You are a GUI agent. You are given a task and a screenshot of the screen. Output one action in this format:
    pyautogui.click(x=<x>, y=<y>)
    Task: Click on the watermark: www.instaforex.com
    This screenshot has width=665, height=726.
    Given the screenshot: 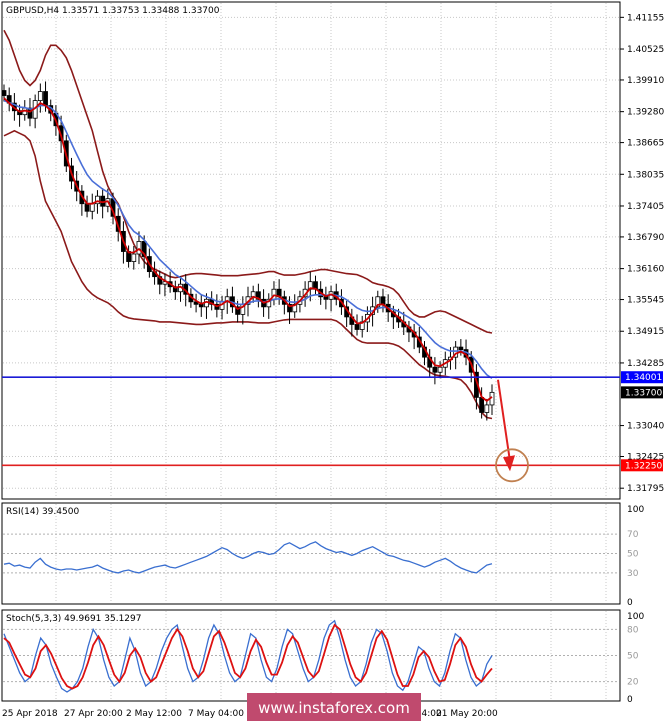 What is the action you would take?
    pyautogui.click(x=334, y=708)
    